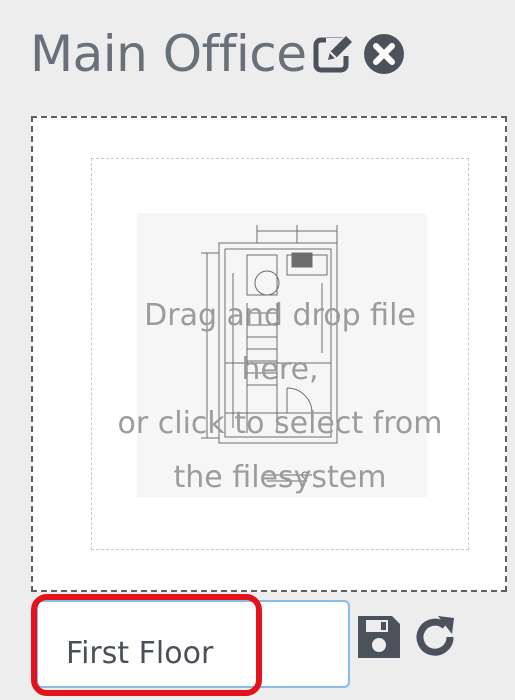  What do you see at coordinates (334, 54) in the screenshot?
I see `edit-icon` at bounding box center [334, 54].